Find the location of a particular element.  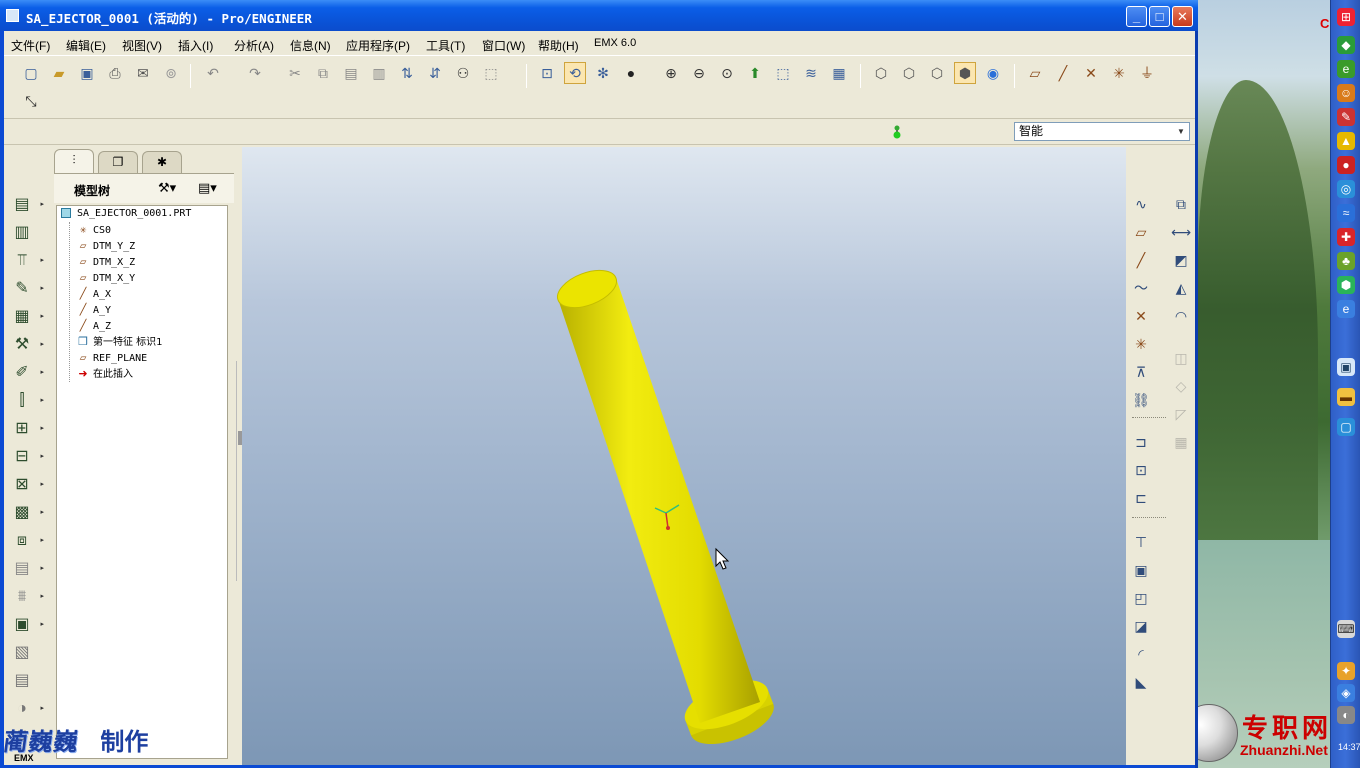

tab-favorites: ✱ is located at coordinates (162, 162).